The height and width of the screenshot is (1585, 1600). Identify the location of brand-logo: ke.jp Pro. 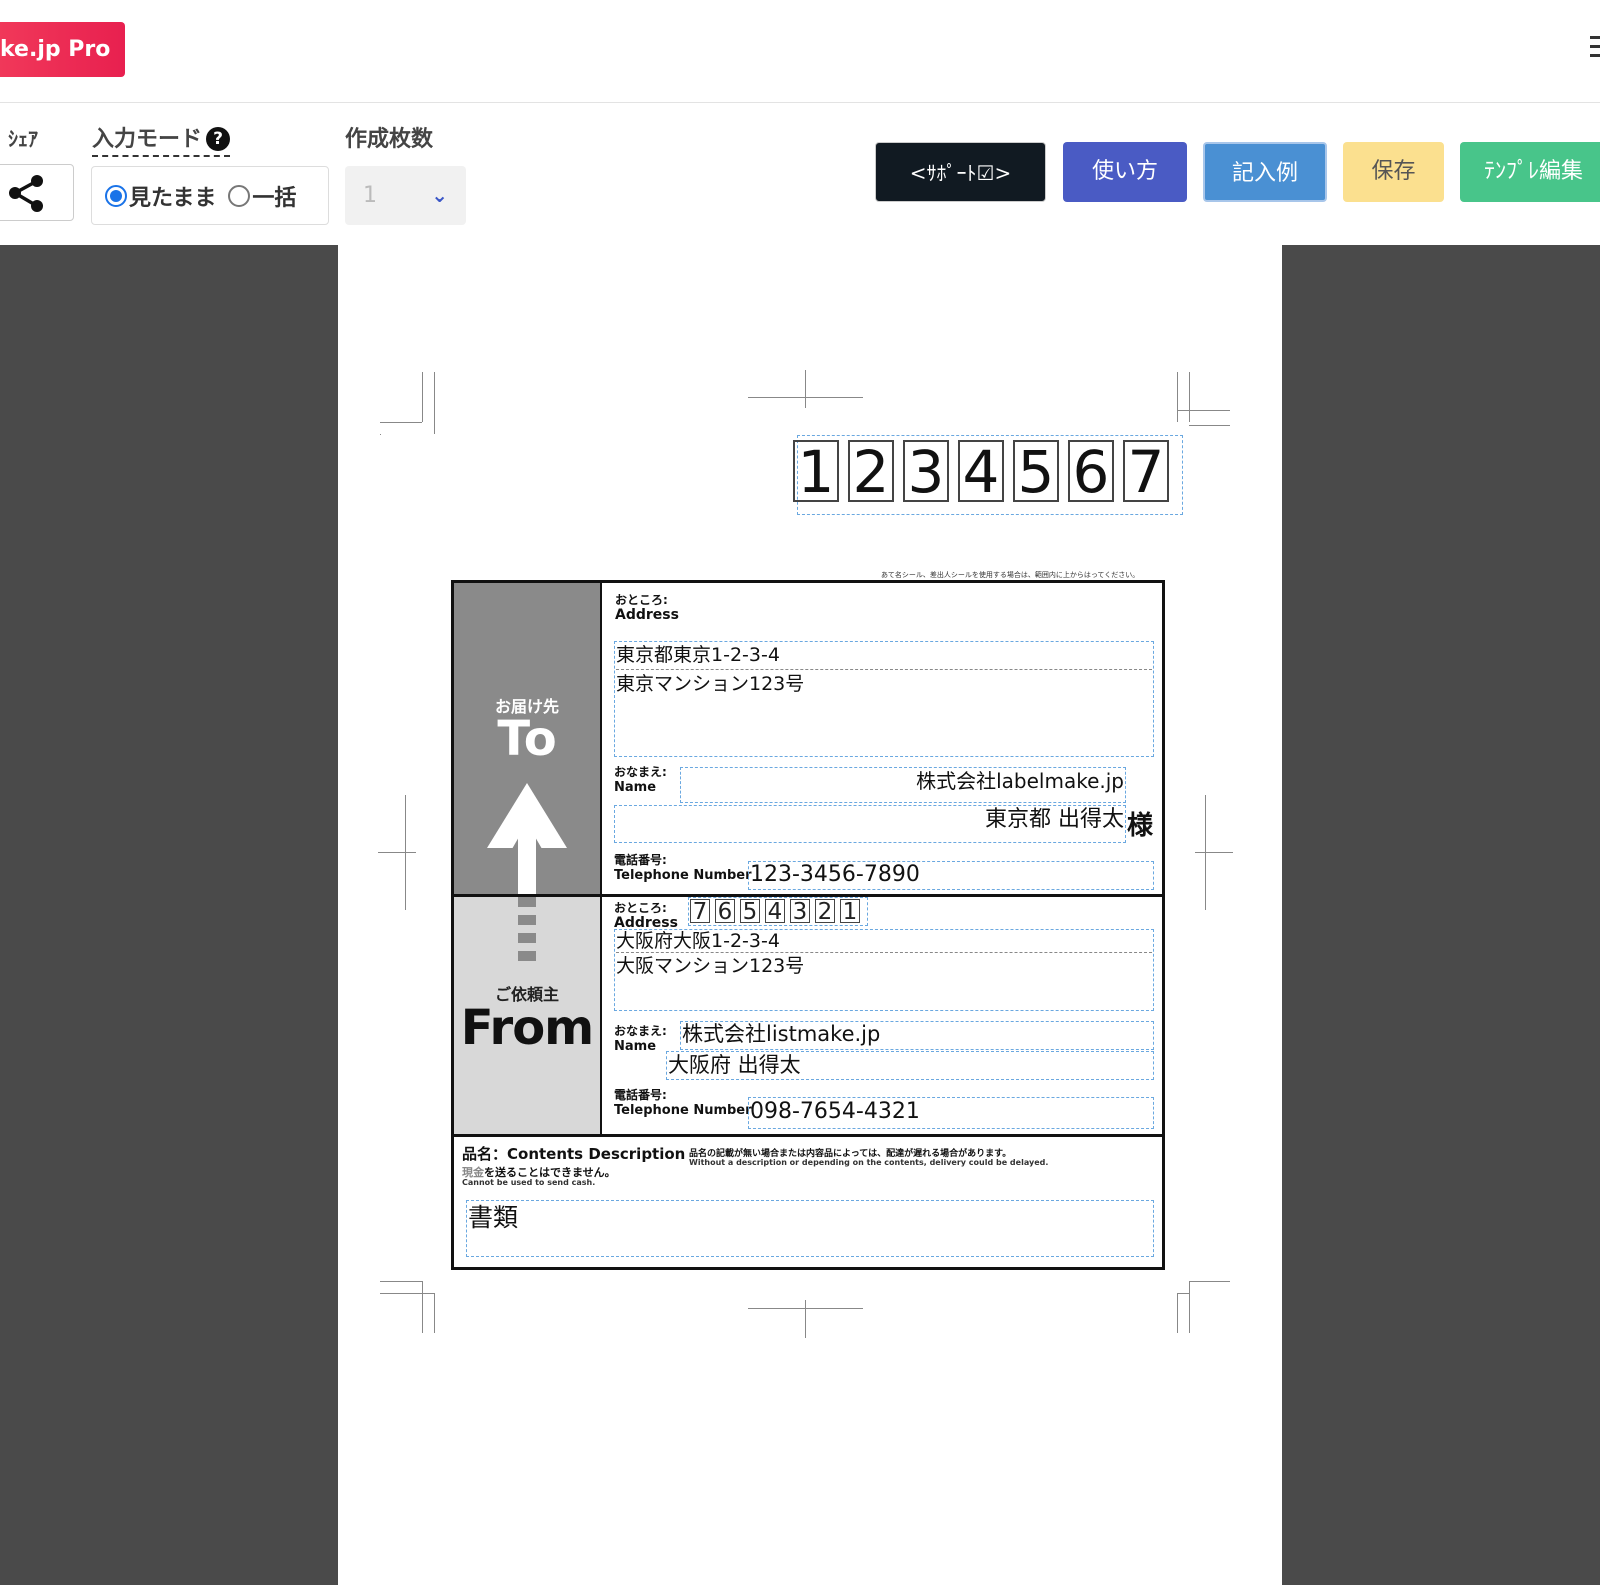
(62, 49).